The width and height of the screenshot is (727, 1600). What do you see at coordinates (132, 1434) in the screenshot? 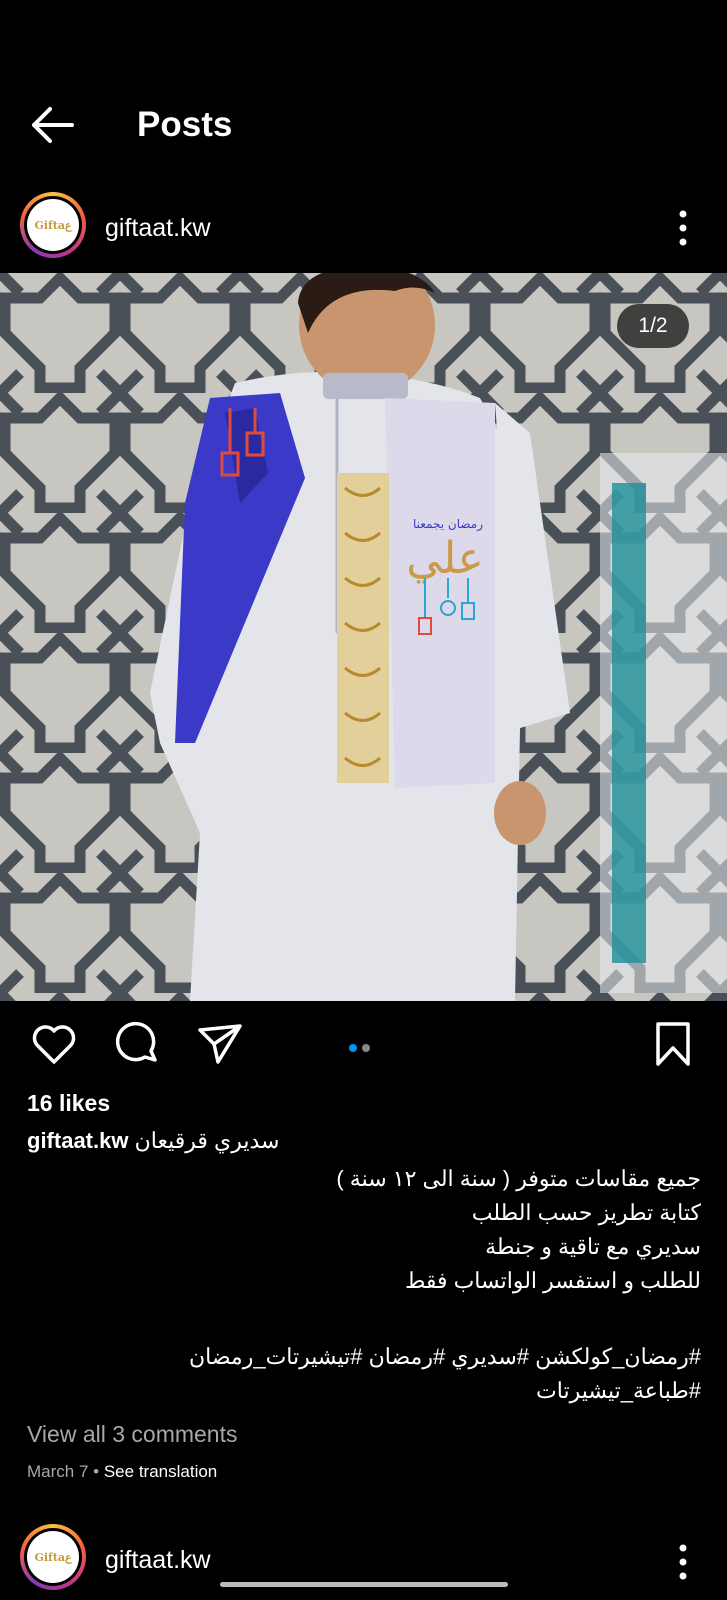
I see `view-comments-link: View all 3 comments` at bounding box center [132, 1434].